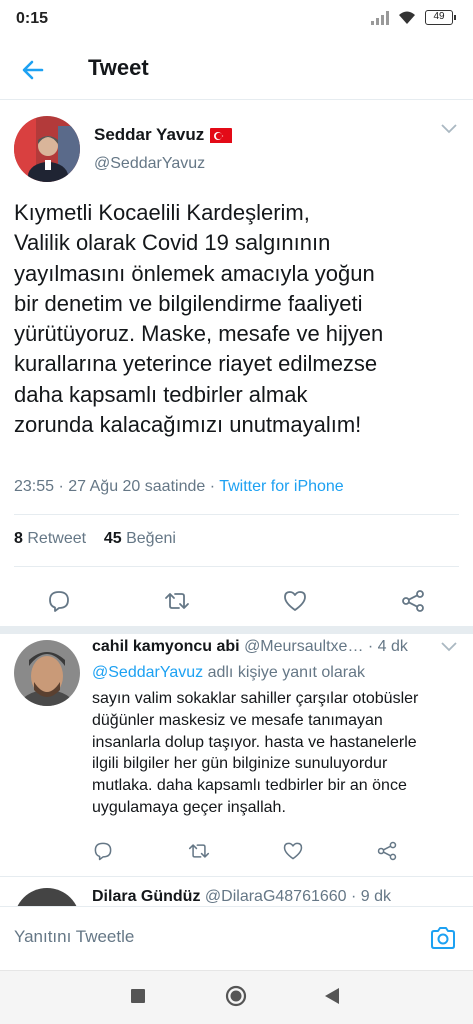 The height and width of the screenshot is (1024, 473). I want to click on tweet-text-line: Valilik olarak Covid 19 salgınının, so click(172, 243).